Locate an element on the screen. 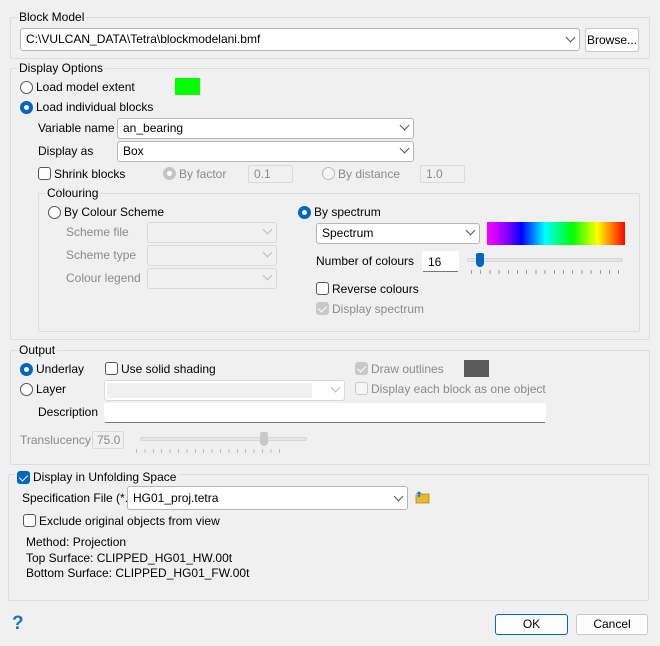 The width and height of the screenshot is (660, 646). scheme-type-combo is located at coordinates (212, 255).